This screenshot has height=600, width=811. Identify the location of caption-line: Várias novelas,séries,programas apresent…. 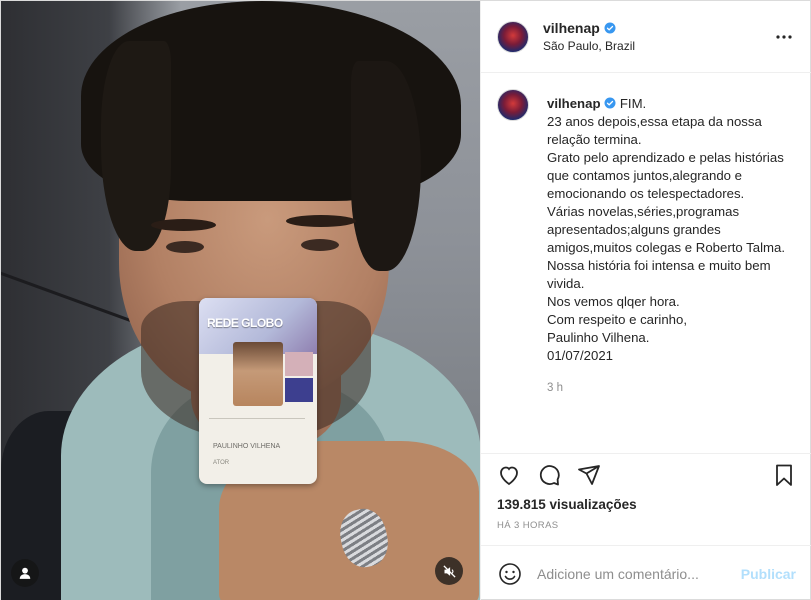
(666, 229).